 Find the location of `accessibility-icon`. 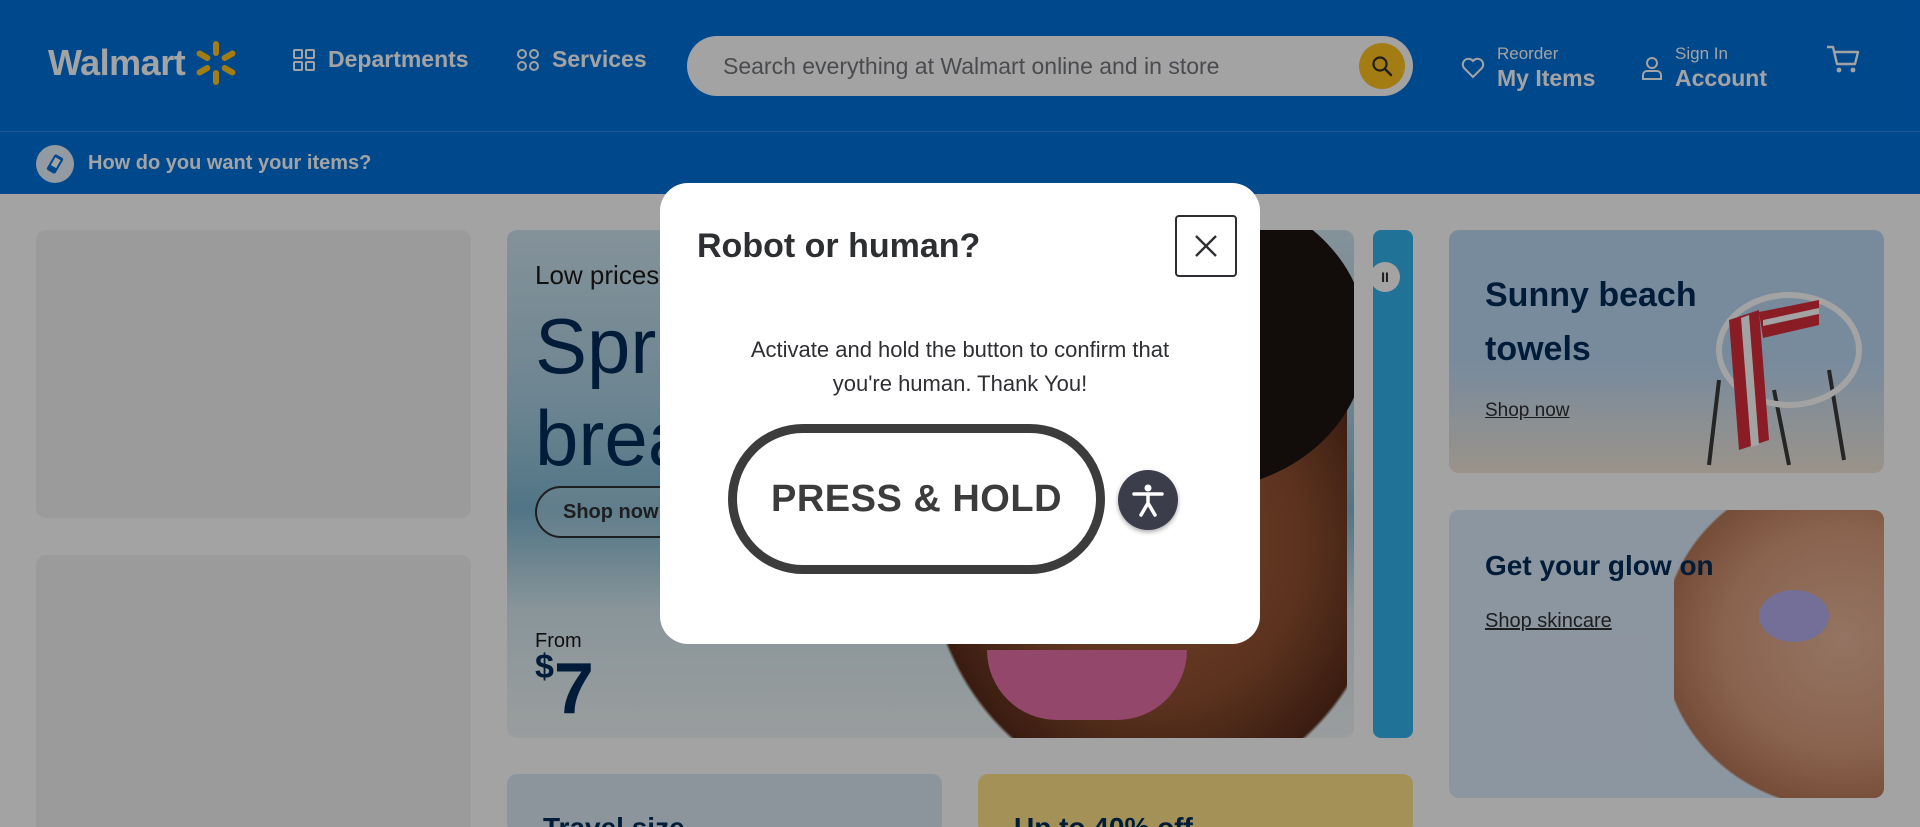

accessibility-icon is located at coordinates (1148, 500).